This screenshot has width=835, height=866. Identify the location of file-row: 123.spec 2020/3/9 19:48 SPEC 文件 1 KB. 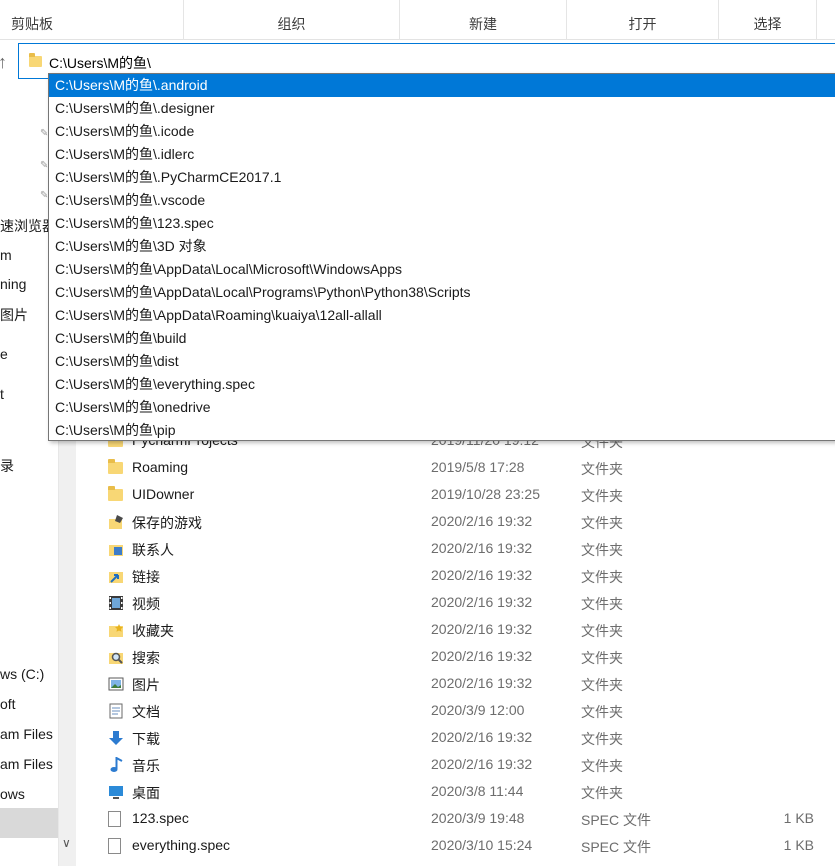
(456, 818).